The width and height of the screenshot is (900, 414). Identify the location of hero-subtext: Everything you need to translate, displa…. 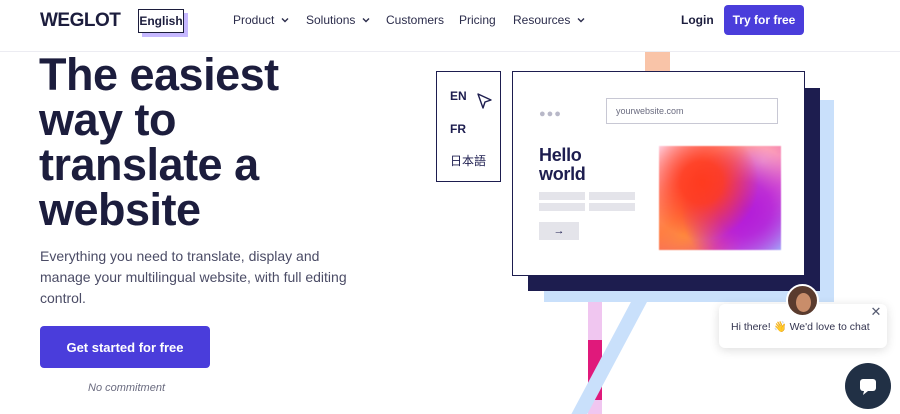
(193, 277).